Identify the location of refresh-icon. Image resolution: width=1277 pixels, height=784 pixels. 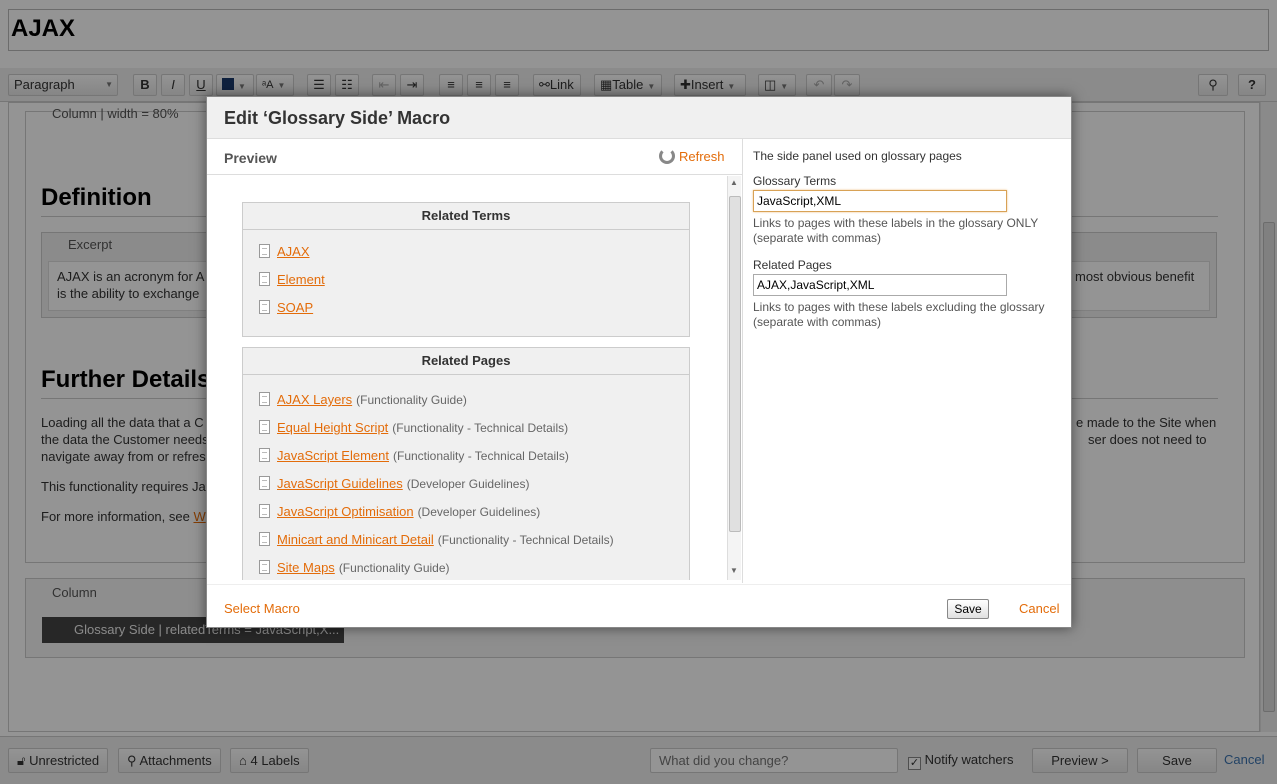
(667, 156).